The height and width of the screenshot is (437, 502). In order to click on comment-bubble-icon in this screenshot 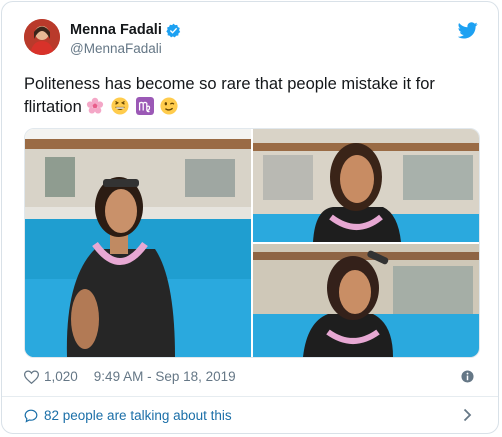, I will do `click(31, 416)`.